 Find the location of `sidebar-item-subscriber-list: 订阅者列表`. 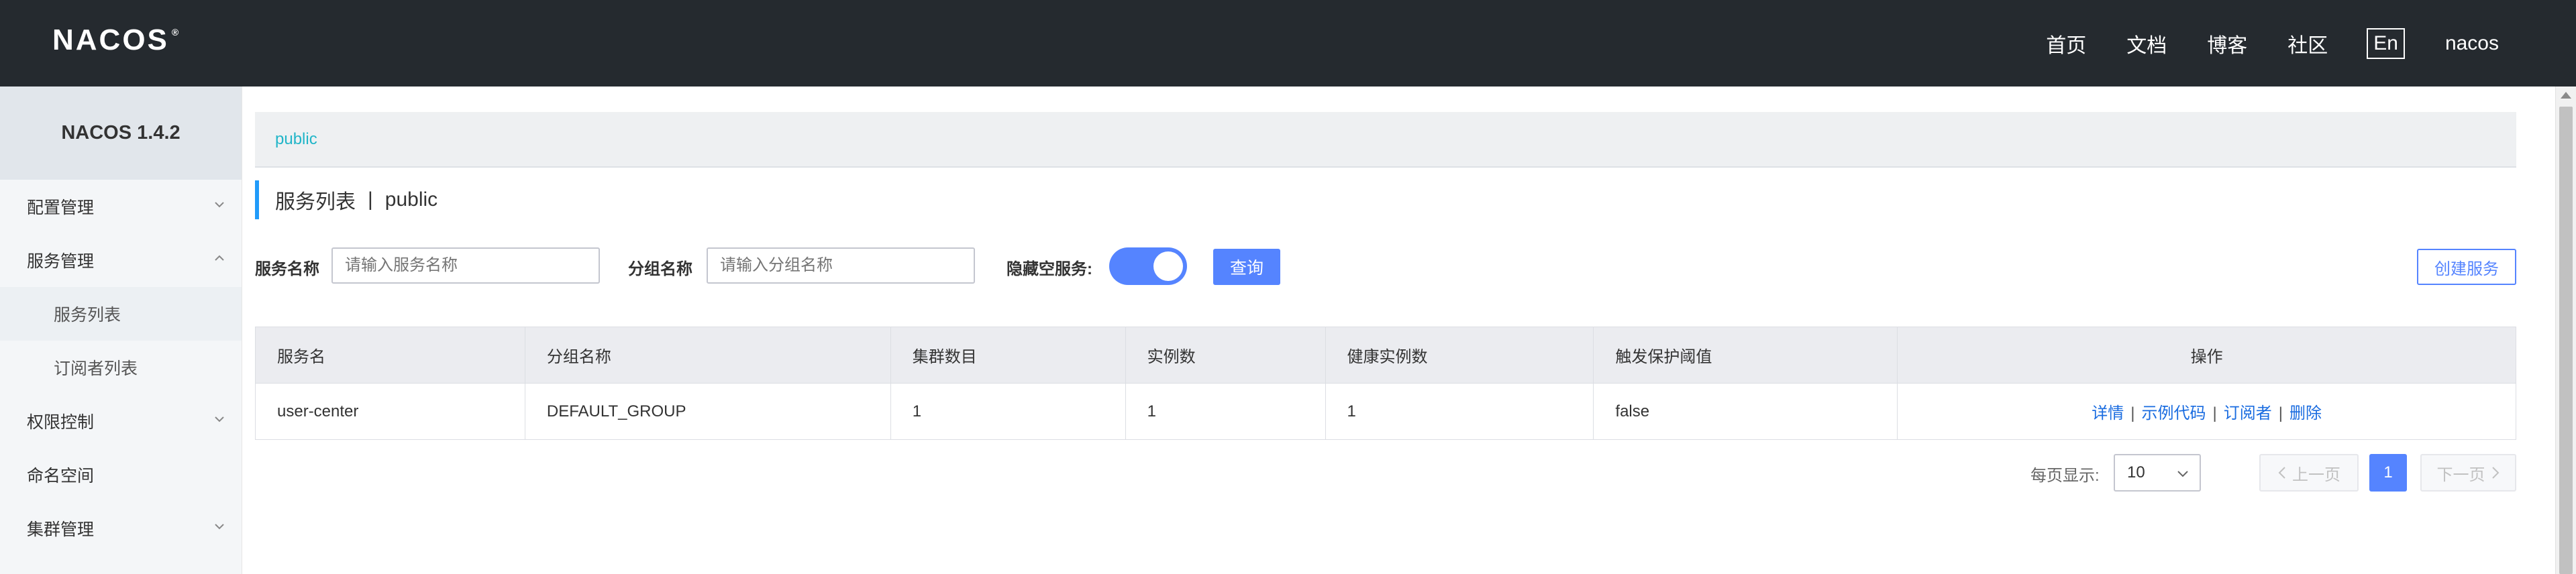

sidebar-item-subscriber-list: 订阅者列表 is located at coordinates (121, 367).